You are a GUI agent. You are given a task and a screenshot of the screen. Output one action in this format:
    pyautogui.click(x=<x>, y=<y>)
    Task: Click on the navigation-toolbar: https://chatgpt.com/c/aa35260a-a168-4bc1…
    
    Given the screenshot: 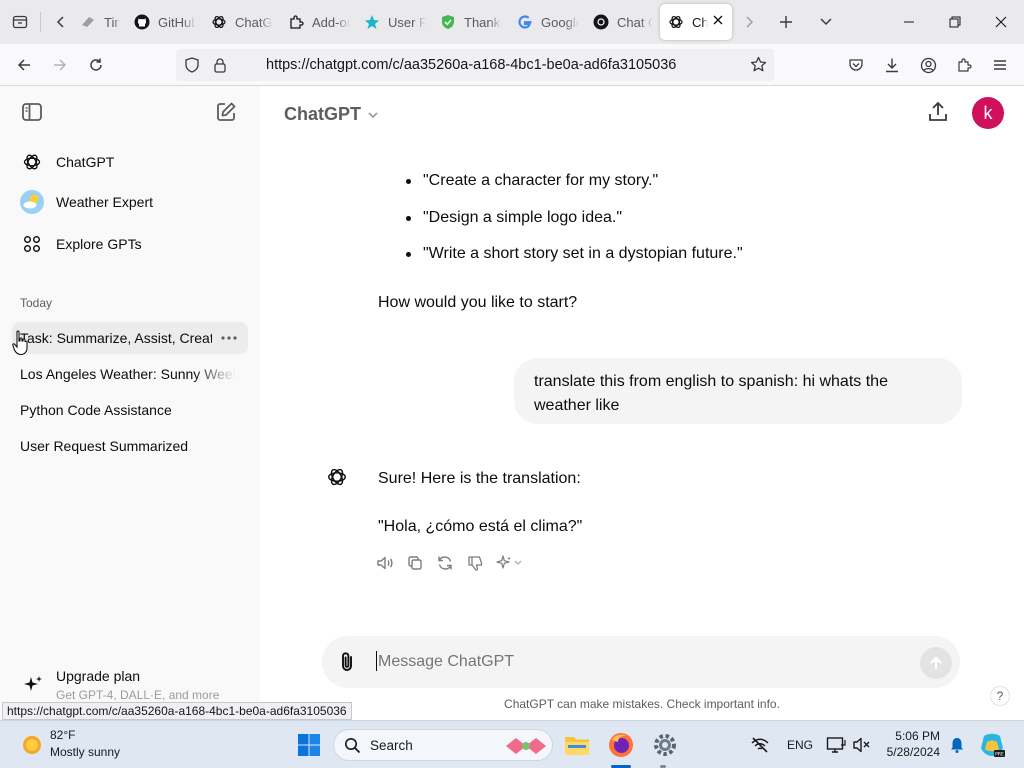 What is the action you would take?
    pyautogui.click(x=512, y=65)
    